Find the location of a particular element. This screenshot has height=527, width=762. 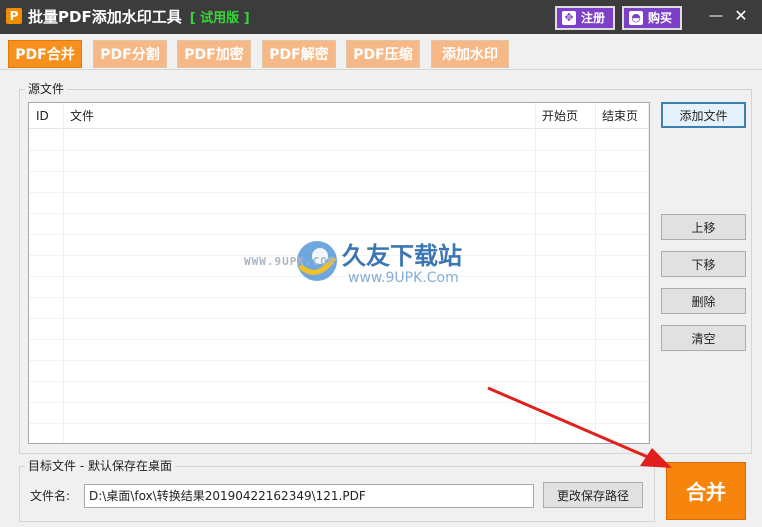

column-start-page: 开始页 is located at coordinates (565, 116).